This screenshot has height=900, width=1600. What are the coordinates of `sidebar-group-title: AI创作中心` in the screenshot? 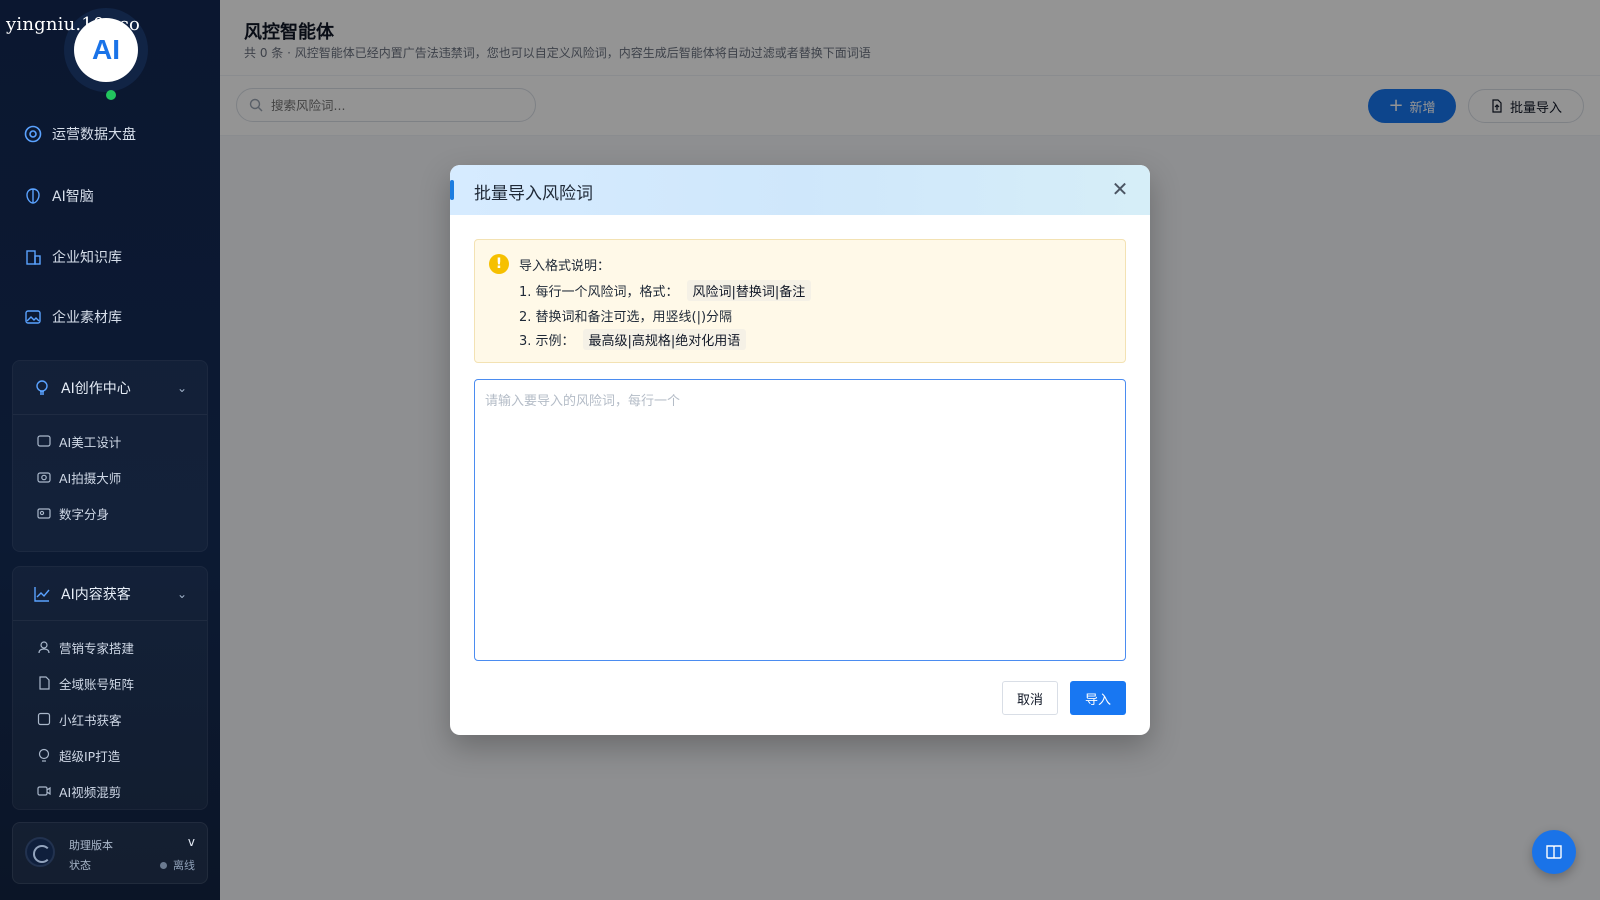 It's located at (96, 388).